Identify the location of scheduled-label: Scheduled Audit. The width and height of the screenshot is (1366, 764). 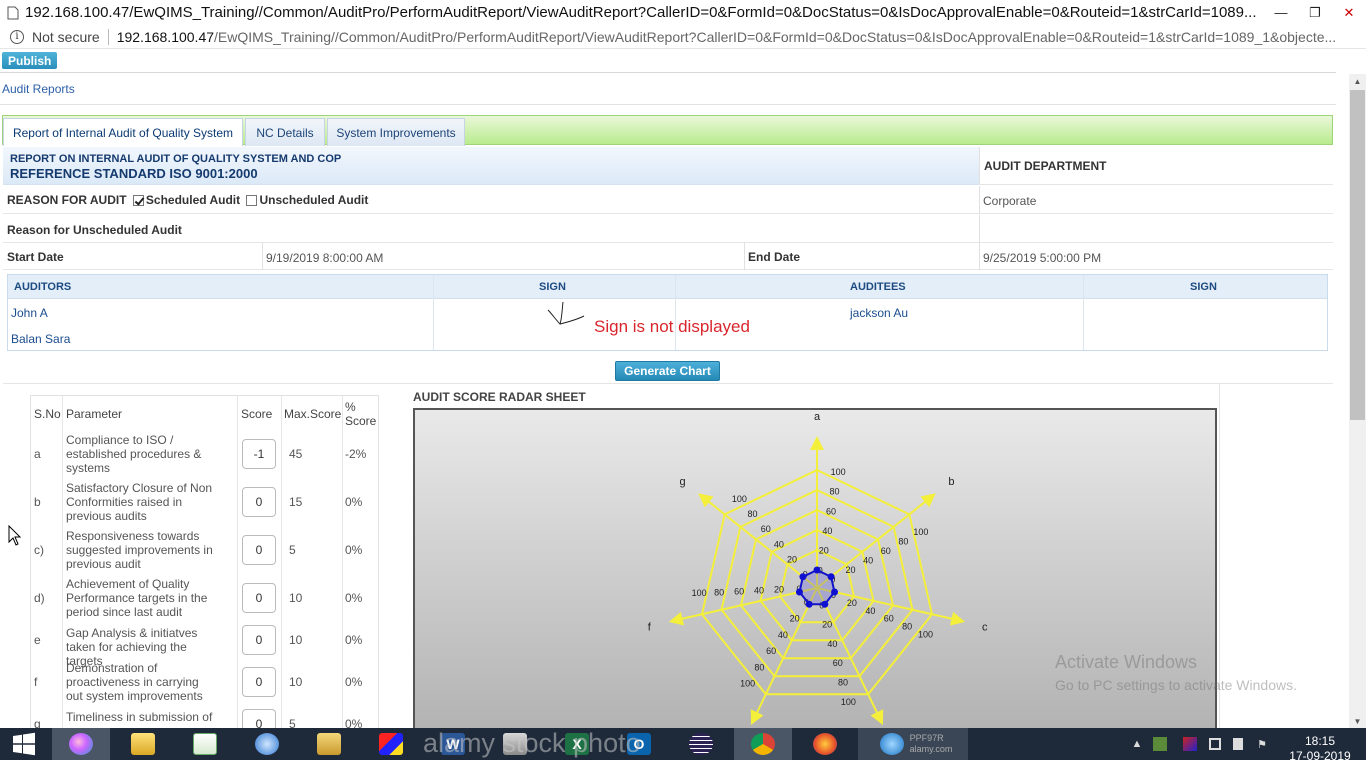
(193, 200).